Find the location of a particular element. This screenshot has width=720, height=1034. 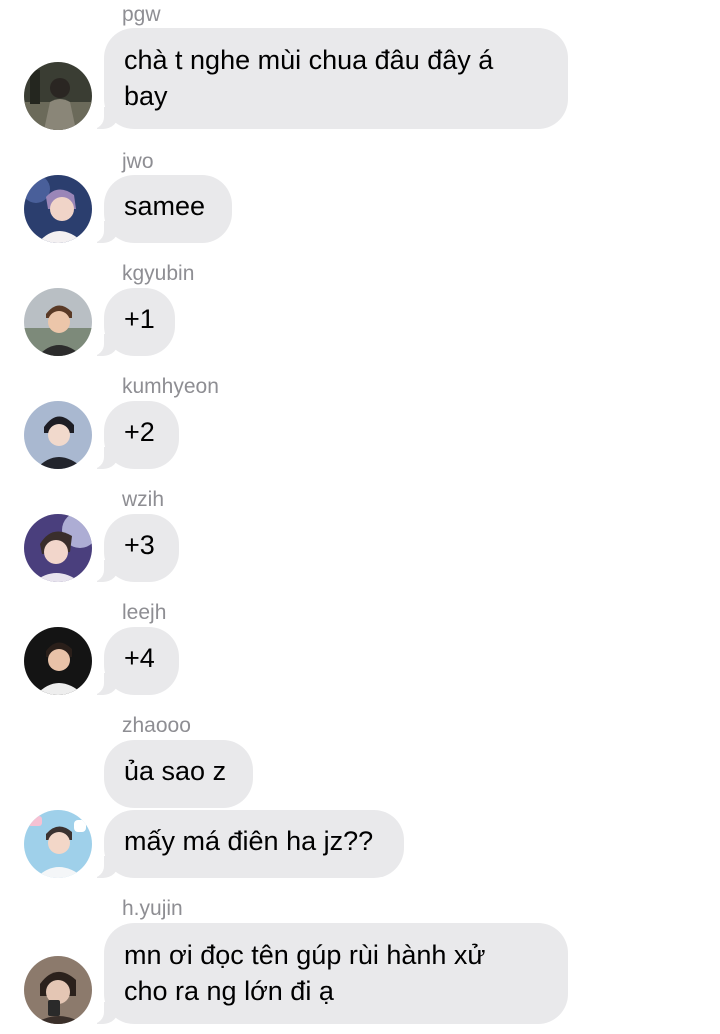

message-text-line: mấy má điên ha jz?? is located at coordinates (249, 841).